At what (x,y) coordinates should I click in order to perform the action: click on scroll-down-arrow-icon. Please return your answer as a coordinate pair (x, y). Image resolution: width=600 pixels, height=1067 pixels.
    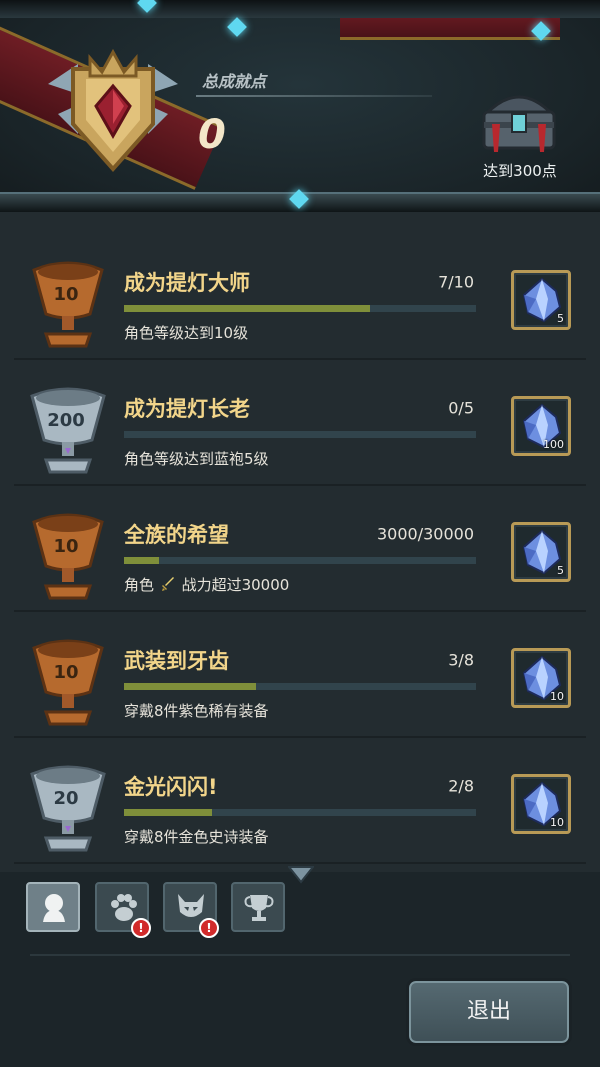
    Looking at the image, I should click on (301, 875).